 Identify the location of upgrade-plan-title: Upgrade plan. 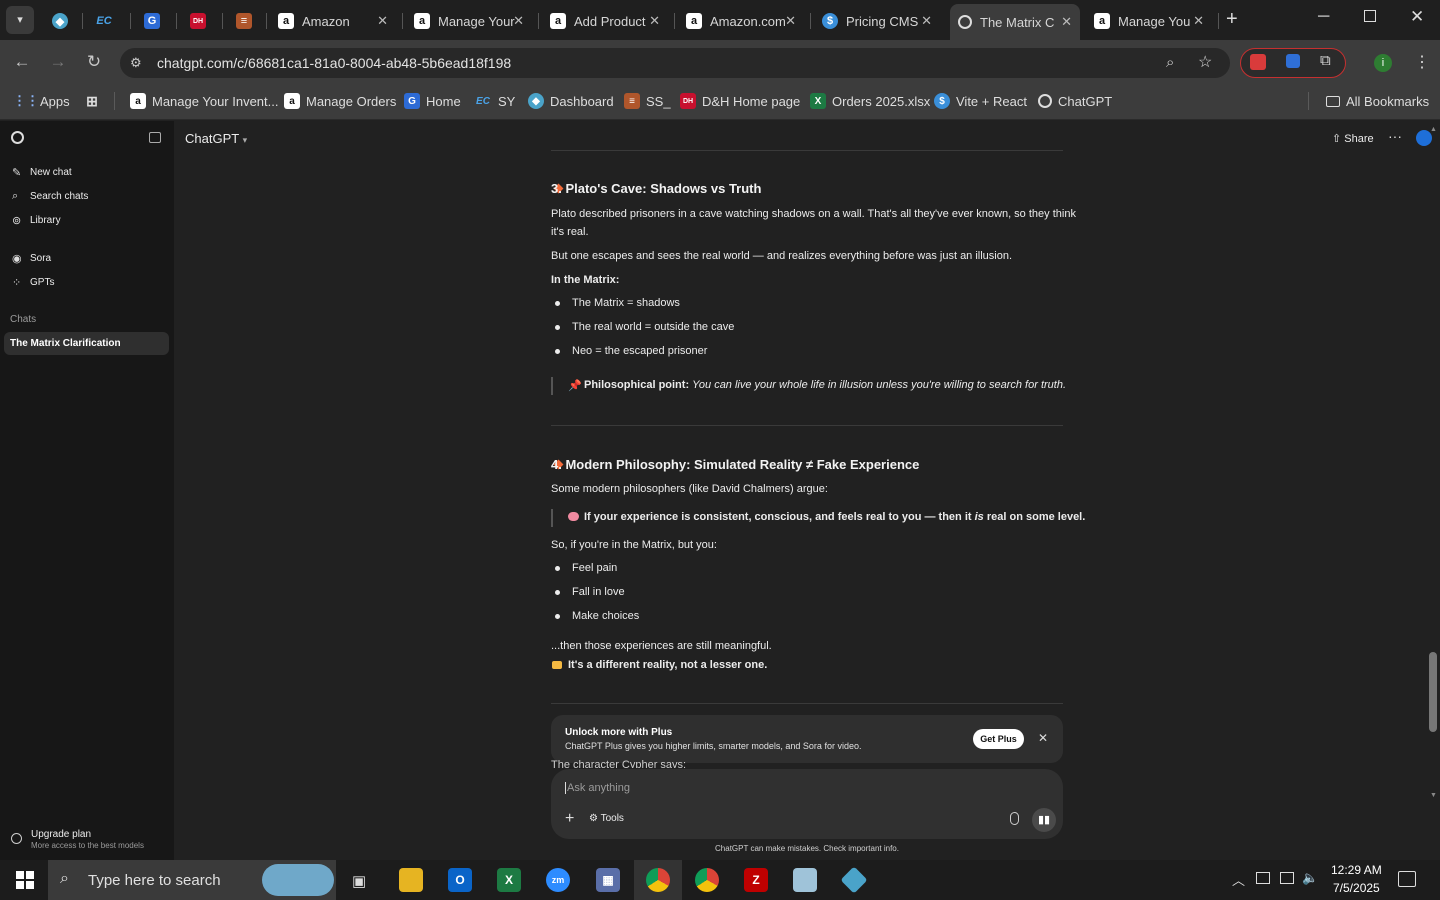
(61, 834).